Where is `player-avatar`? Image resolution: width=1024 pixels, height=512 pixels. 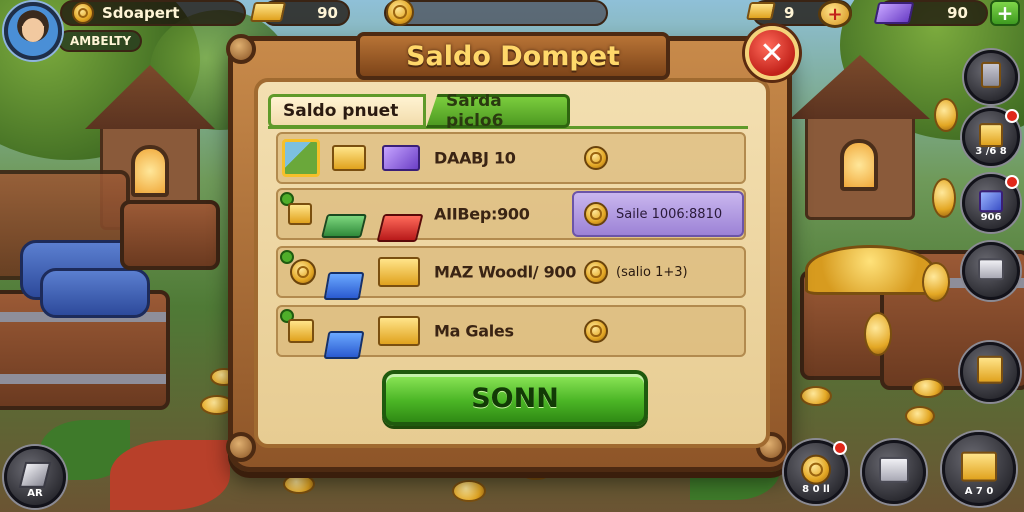 player-avatar is located at coordinates (33, 31).